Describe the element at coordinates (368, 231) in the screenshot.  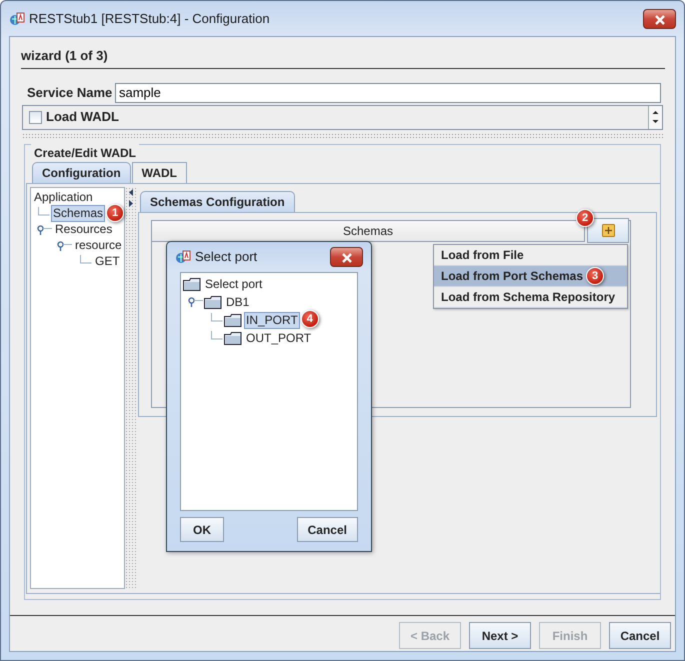
I see `column-header: Schemas` at that location.